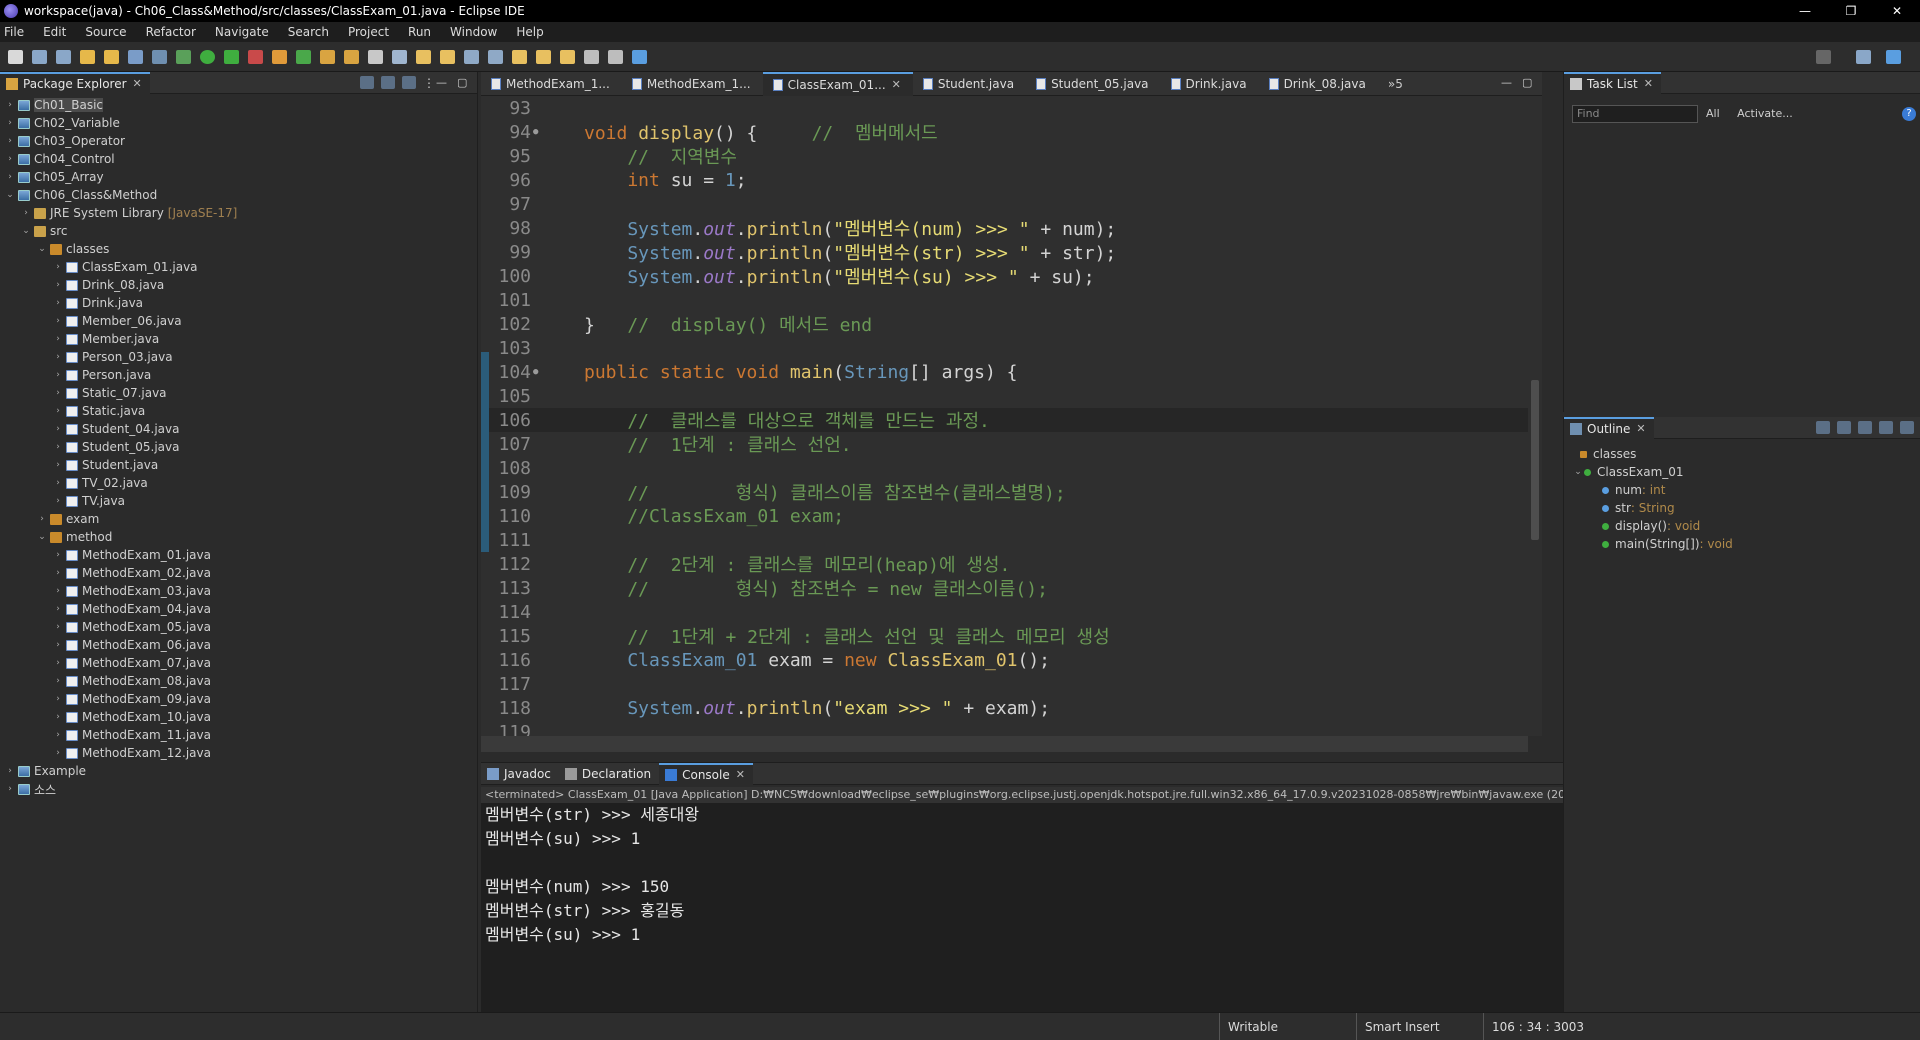  I want to click on run-icon, so click(207, 56).